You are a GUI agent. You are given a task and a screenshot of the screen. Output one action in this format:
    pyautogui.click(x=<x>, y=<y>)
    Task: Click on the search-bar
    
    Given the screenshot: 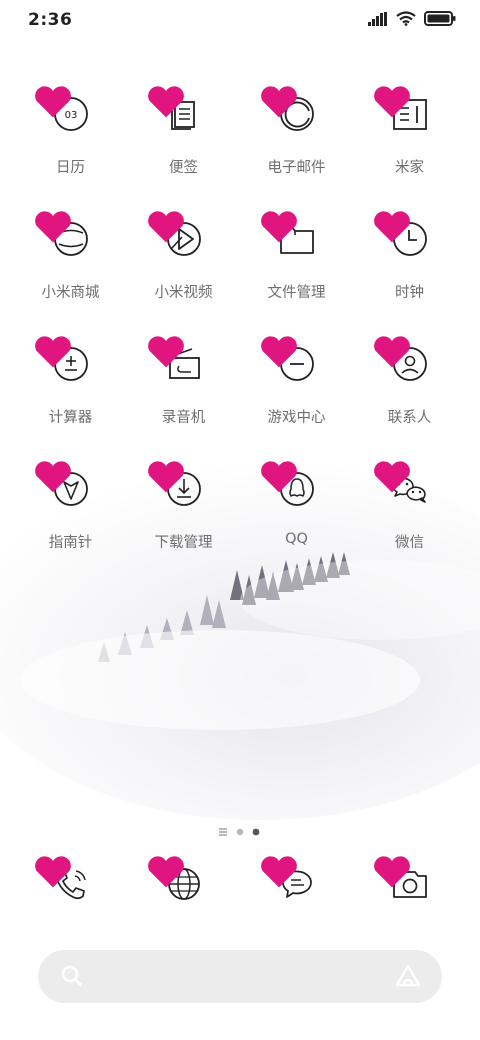 What is the action you would take?
    pyautogui.click(x=240, y=976)
    